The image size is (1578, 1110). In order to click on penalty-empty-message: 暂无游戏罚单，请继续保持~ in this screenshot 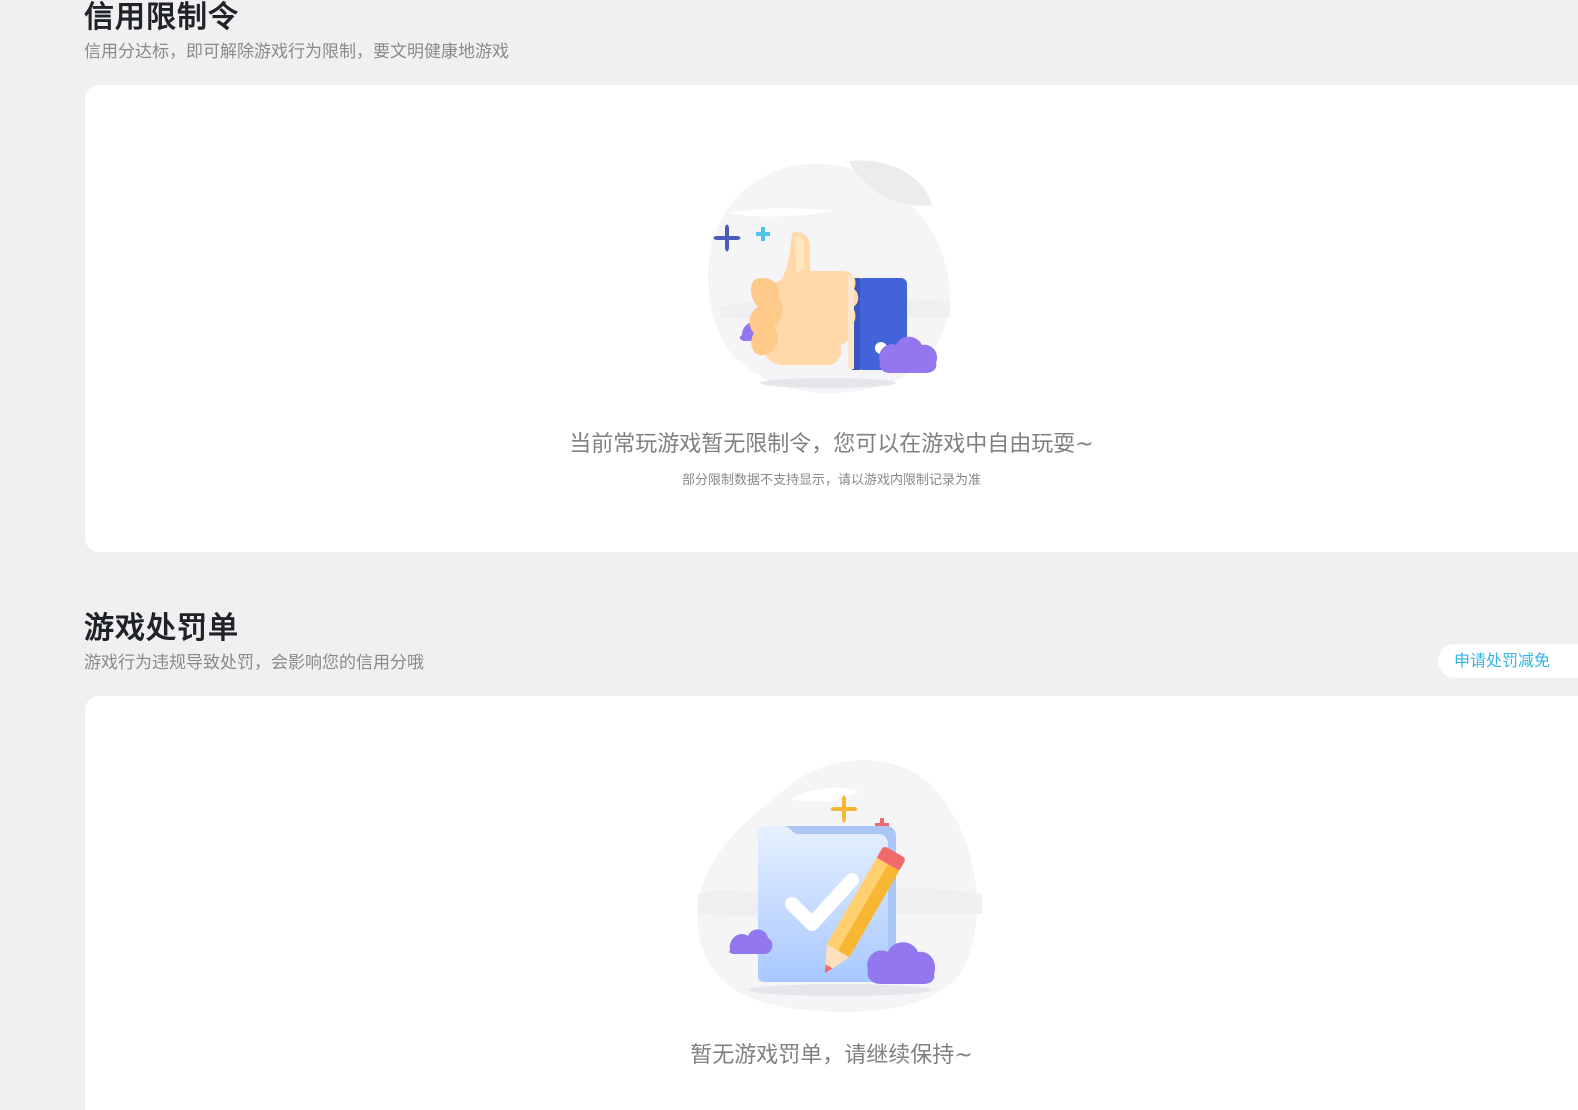, I will do `click(831, 1055)`.